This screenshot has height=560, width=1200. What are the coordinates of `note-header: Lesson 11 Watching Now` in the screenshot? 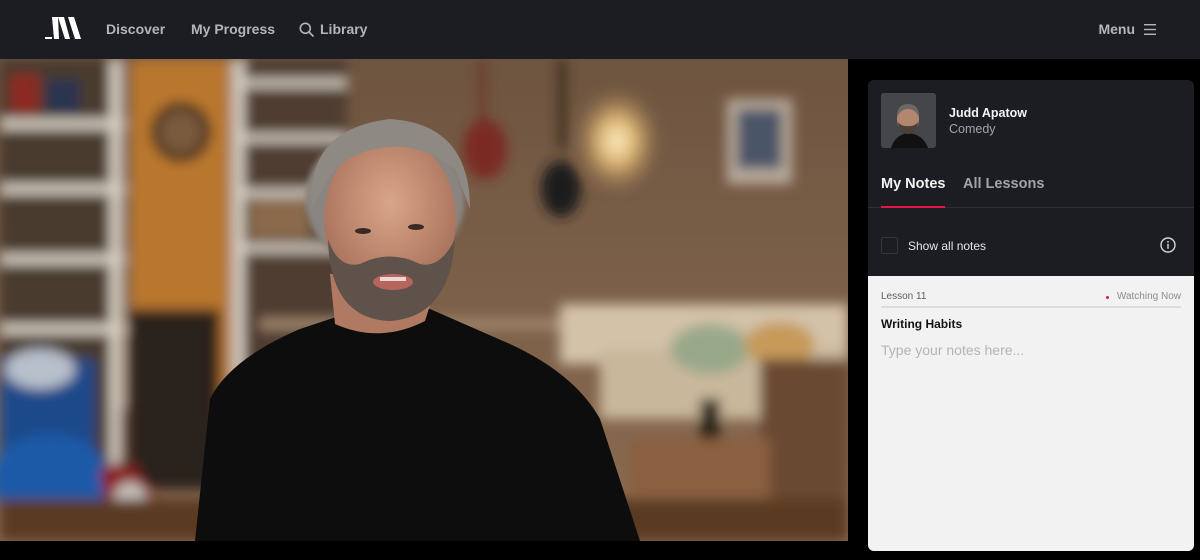 It's located at (1031, 299).